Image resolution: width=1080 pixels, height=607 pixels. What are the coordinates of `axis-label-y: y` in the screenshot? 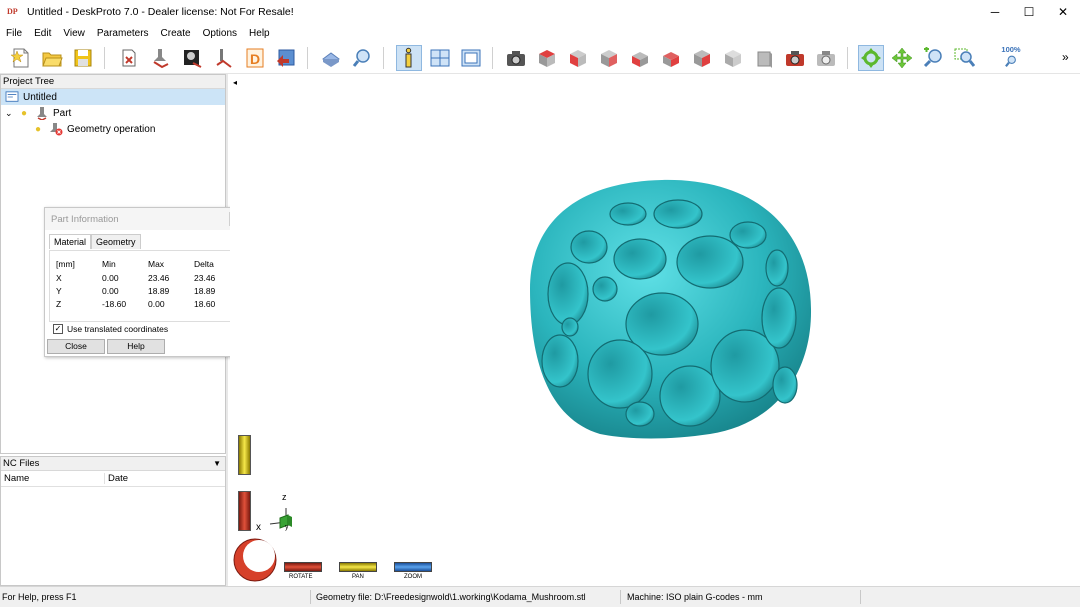 It's located at (287, 527).